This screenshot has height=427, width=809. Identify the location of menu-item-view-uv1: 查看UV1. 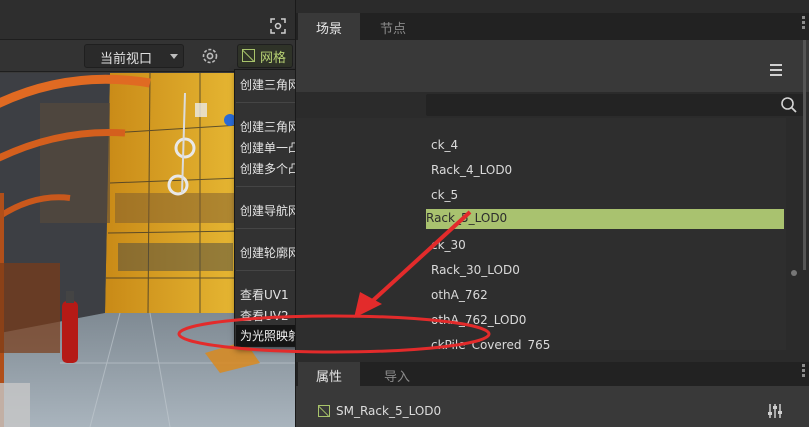
(264, 294).